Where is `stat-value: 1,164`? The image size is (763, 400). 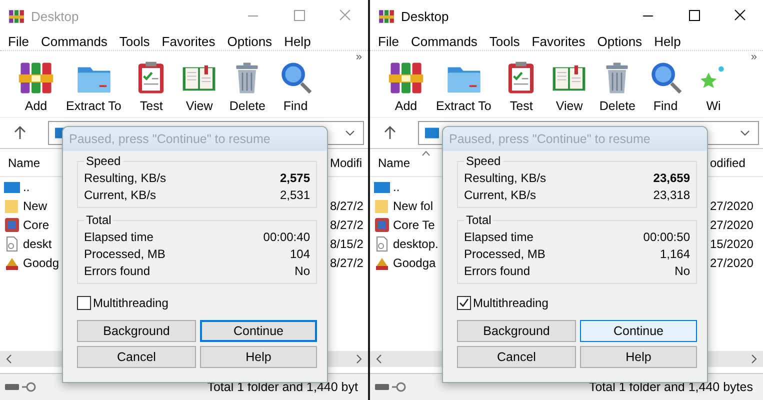
stat-value: 1,164 is located at coordinates (675, 254).